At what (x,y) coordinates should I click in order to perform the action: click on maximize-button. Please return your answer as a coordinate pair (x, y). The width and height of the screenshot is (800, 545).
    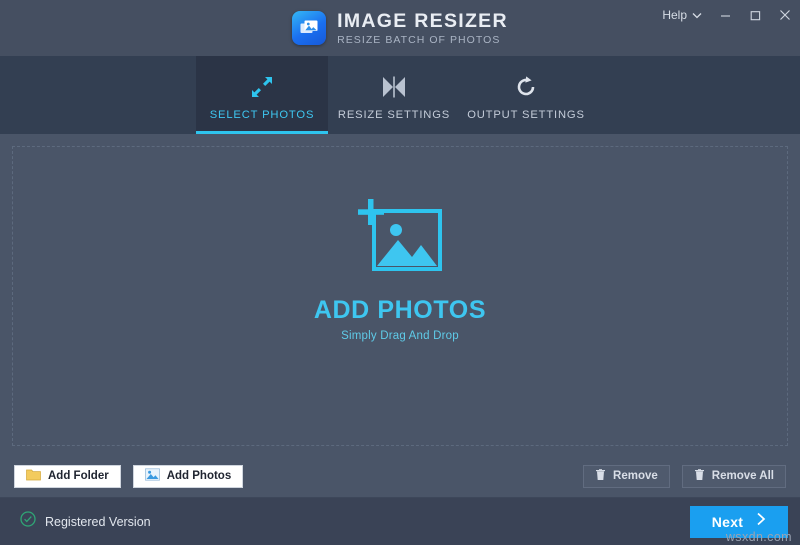
    Looking at the image, I should click on (755, 15).